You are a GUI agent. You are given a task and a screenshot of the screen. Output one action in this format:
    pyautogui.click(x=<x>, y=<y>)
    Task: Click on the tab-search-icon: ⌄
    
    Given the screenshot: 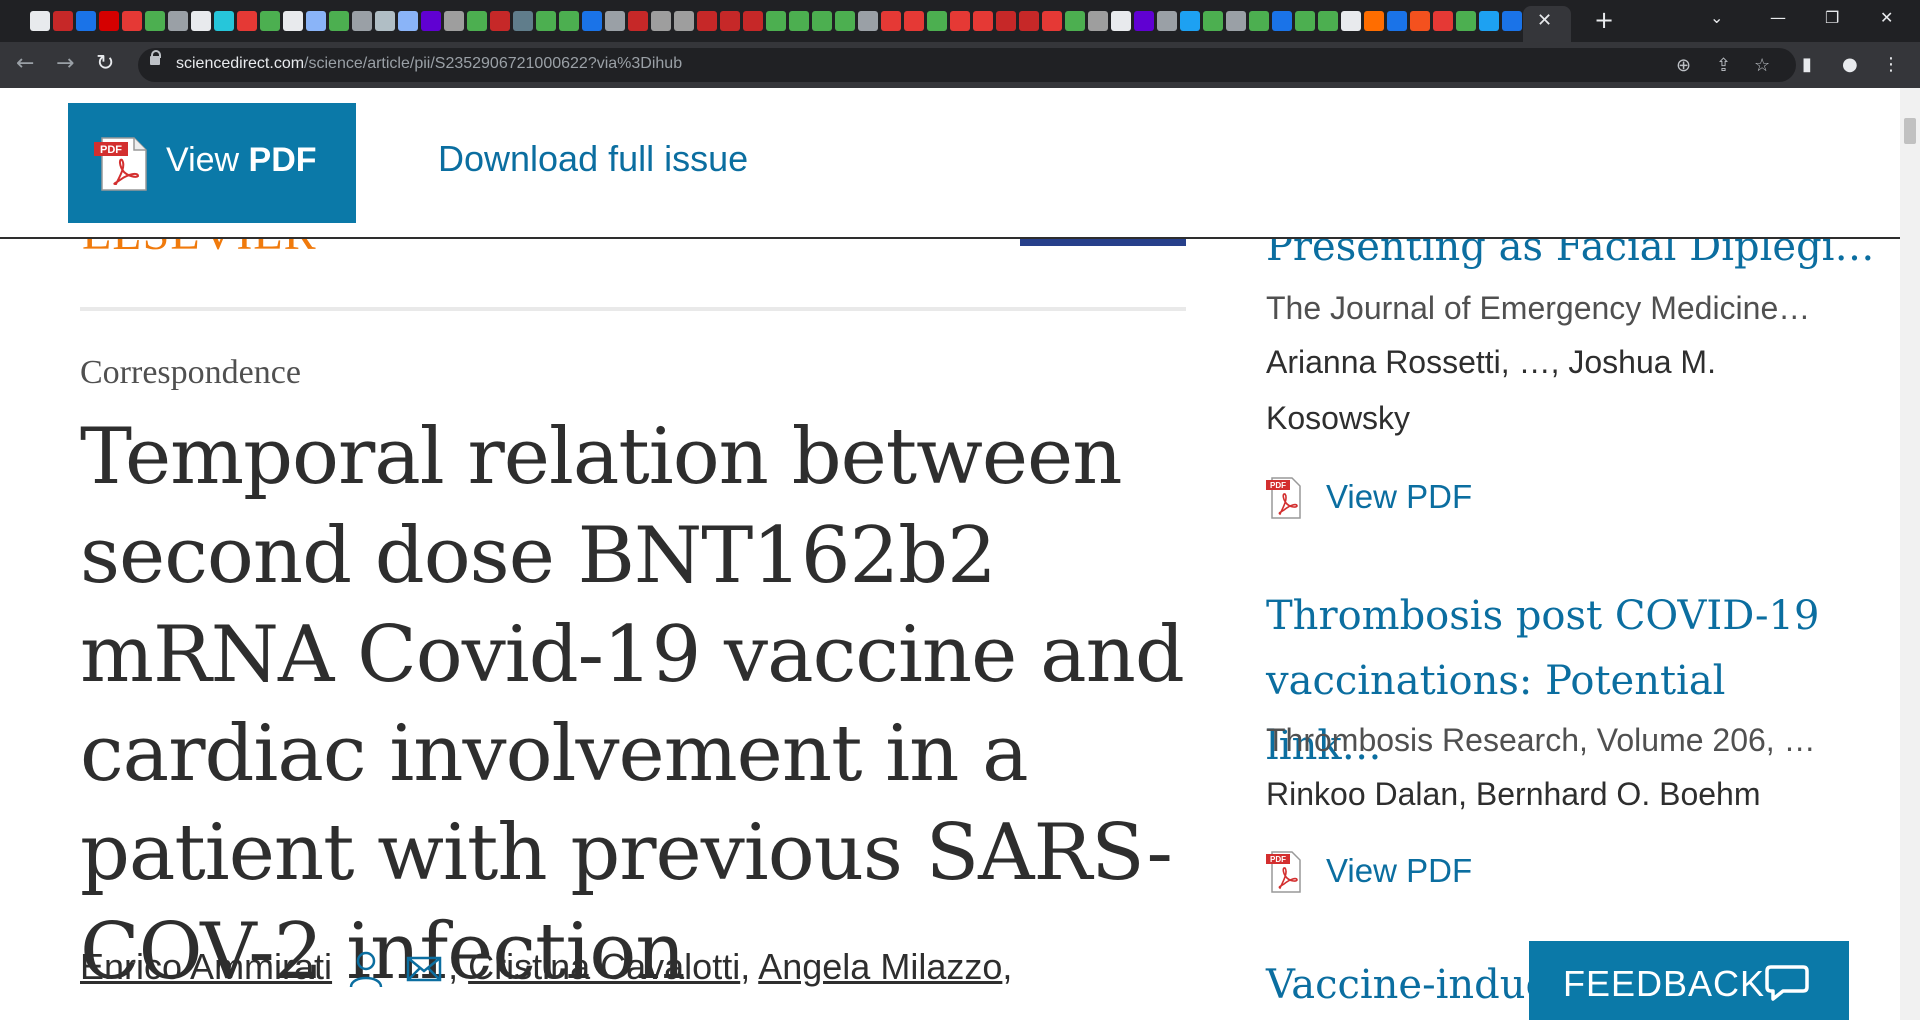 What is the action you would take?
    pyautogui.click(x=1716, y=17)
    